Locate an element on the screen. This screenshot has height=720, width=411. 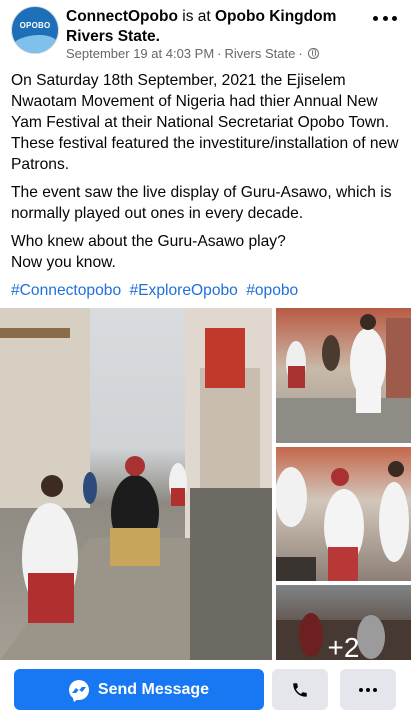
send-message-button: Send Message is located at coordinates (139, 689).